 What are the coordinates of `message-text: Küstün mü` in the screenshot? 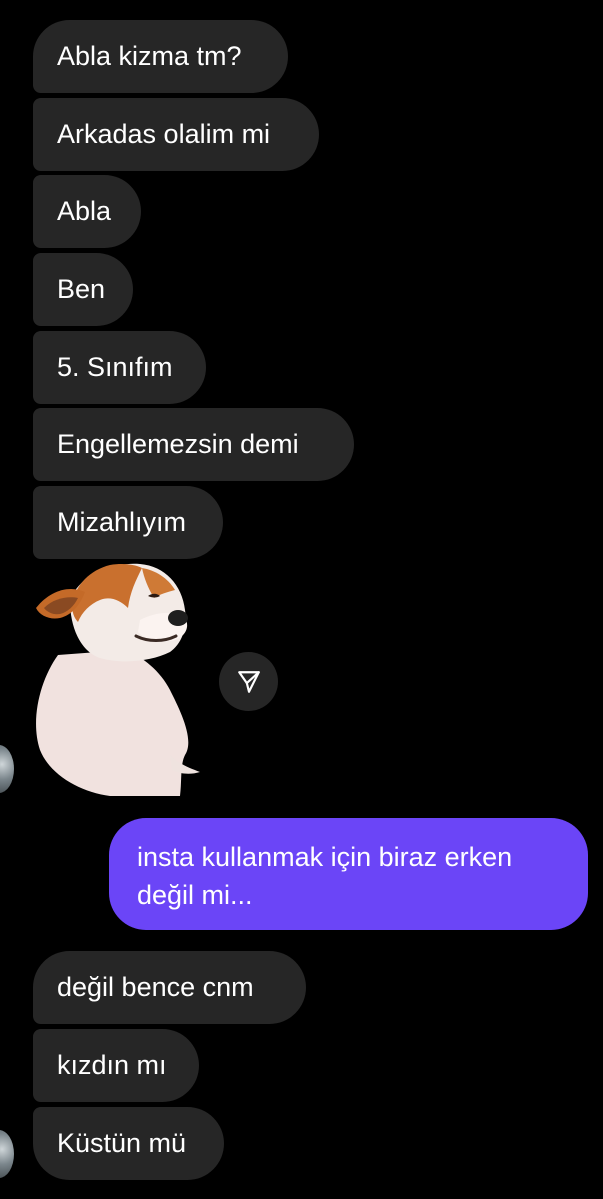 It's located at (122, 1143).